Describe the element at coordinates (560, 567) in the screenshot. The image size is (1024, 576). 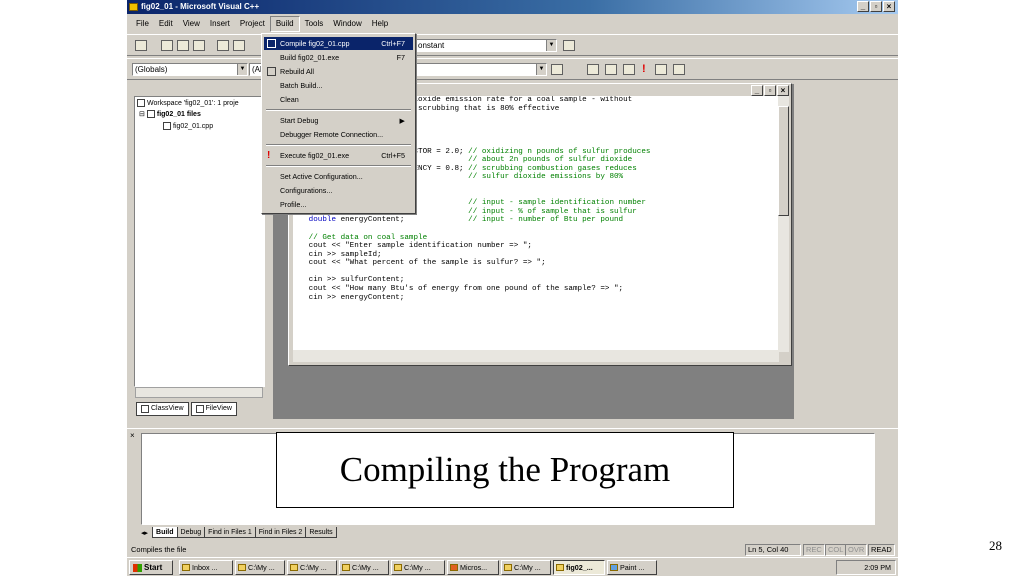
I see `visual-cpp-icon` at that location.